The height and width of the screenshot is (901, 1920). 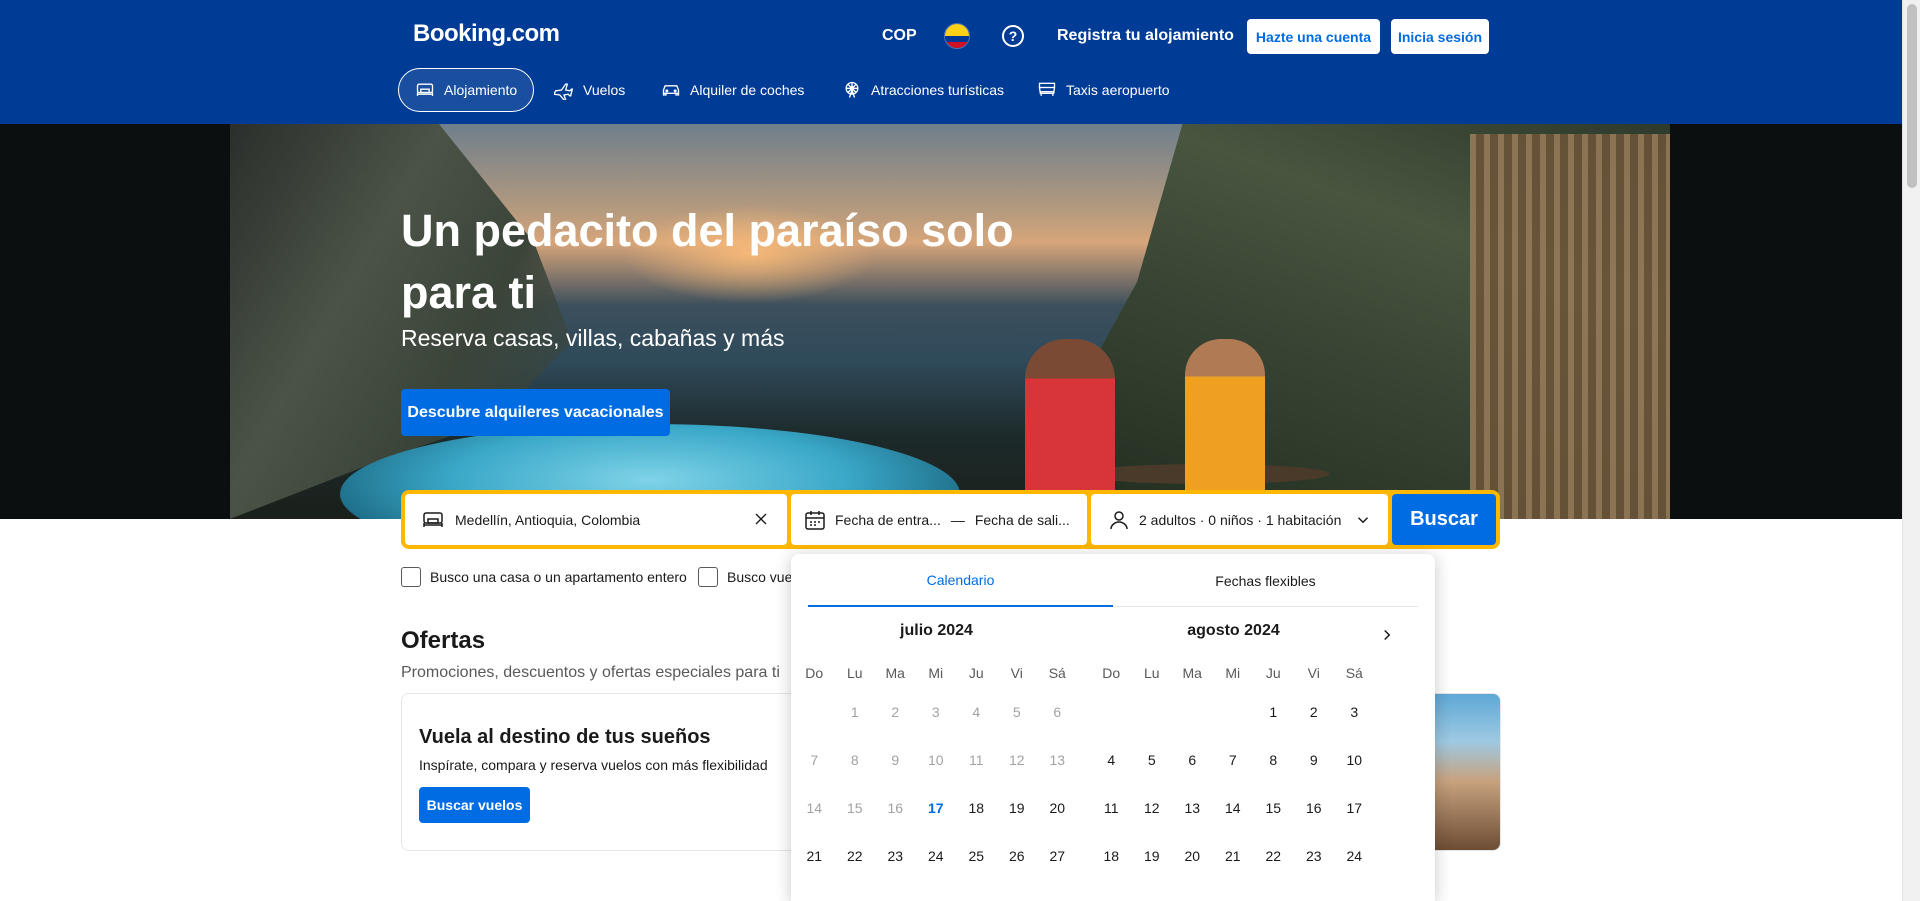 What do you see at coordinates (1145, 36) in the screenshot?
I see `register-property-link: Registra tu alojamiento` at bounding box center [1145, 36].